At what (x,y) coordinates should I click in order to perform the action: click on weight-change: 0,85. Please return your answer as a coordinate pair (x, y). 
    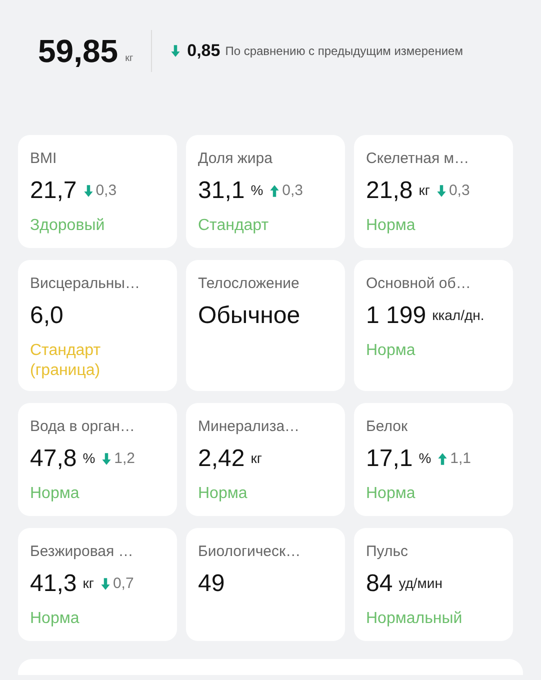
    Looking at the image, I should click on (203, 51).